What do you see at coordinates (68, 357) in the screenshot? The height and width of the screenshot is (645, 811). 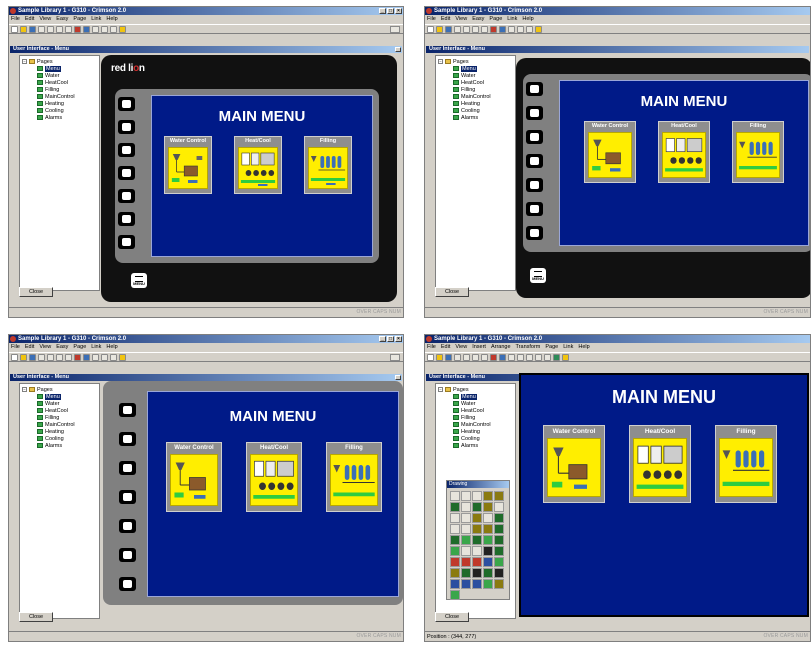 I see `paste-icon` at bounding box center [68, 357].